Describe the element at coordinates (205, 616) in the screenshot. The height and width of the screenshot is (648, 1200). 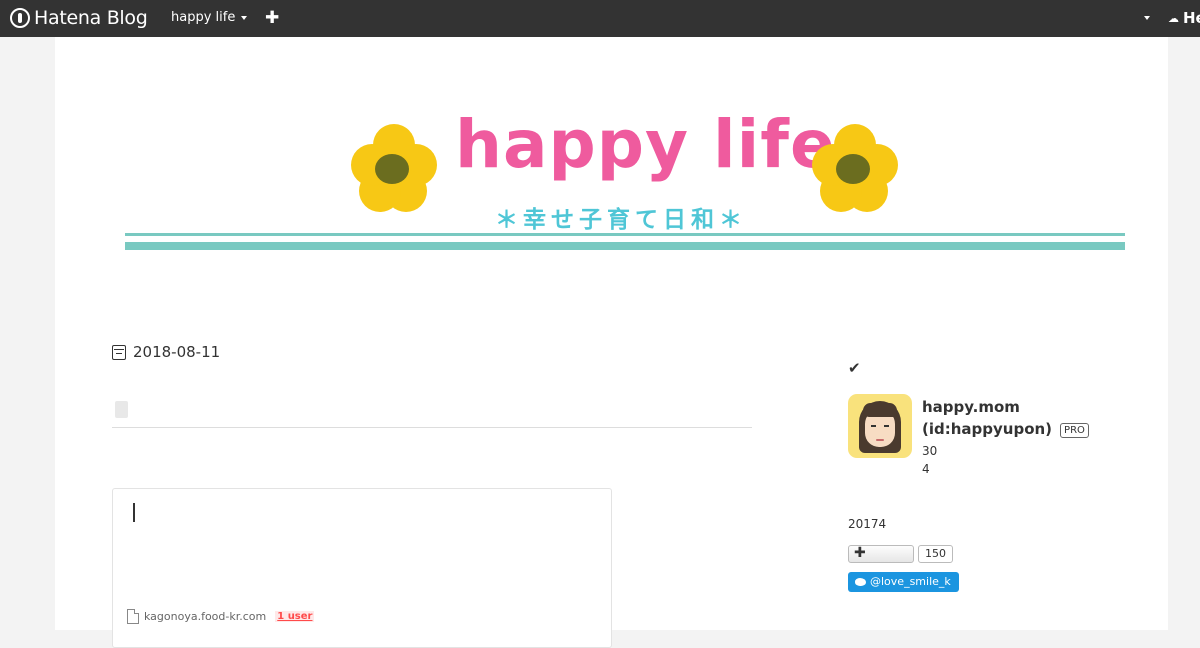
I see `embed-domain: kagonoya.food-kr.com` at that location.